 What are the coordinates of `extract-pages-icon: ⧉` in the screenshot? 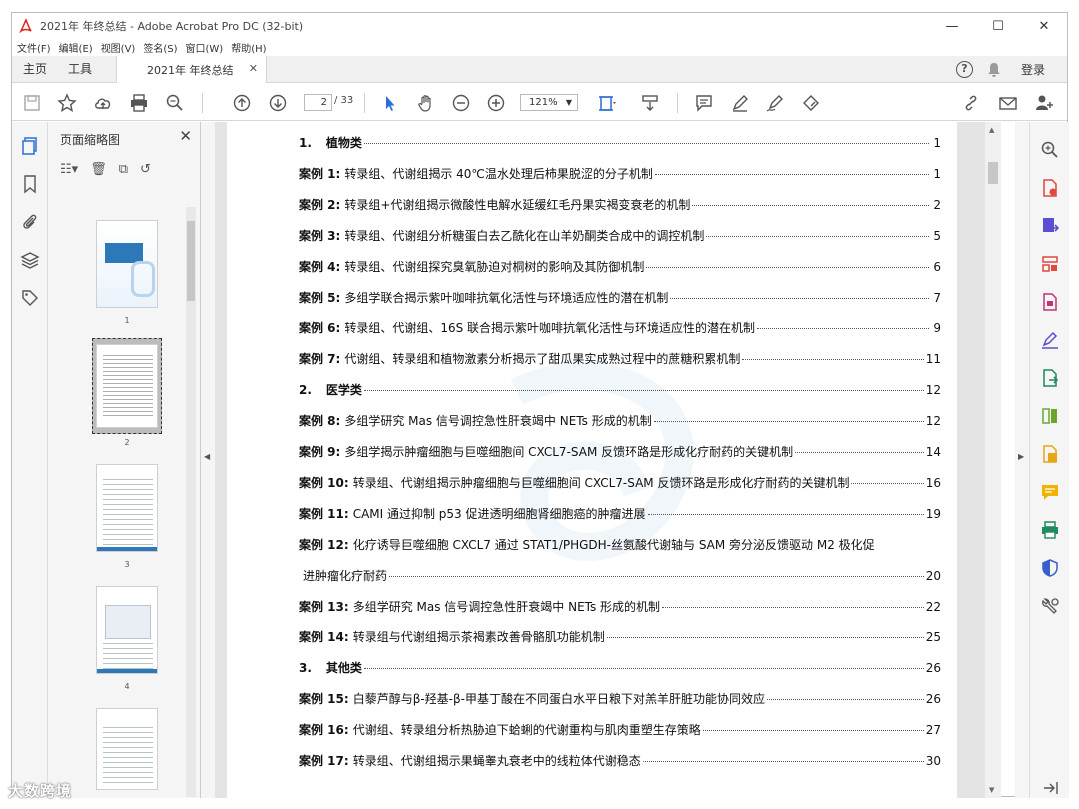 It's located at (123, 169).